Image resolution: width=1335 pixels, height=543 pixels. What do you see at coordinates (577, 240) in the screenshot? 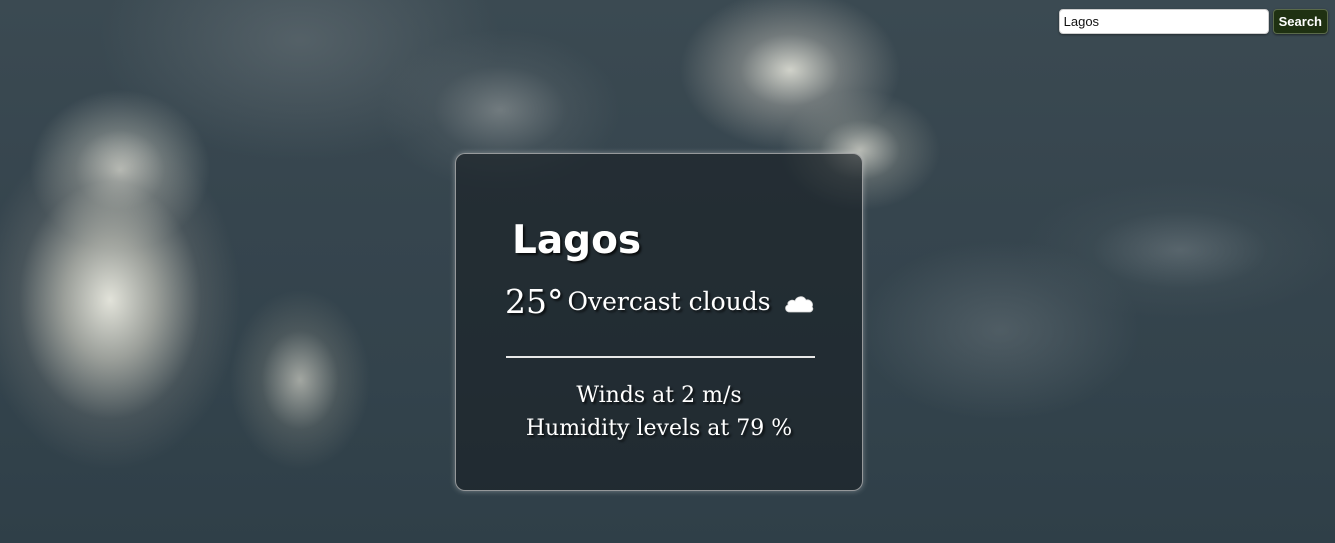
I see `city-name: Lagos` at bounding box center [577, 240].